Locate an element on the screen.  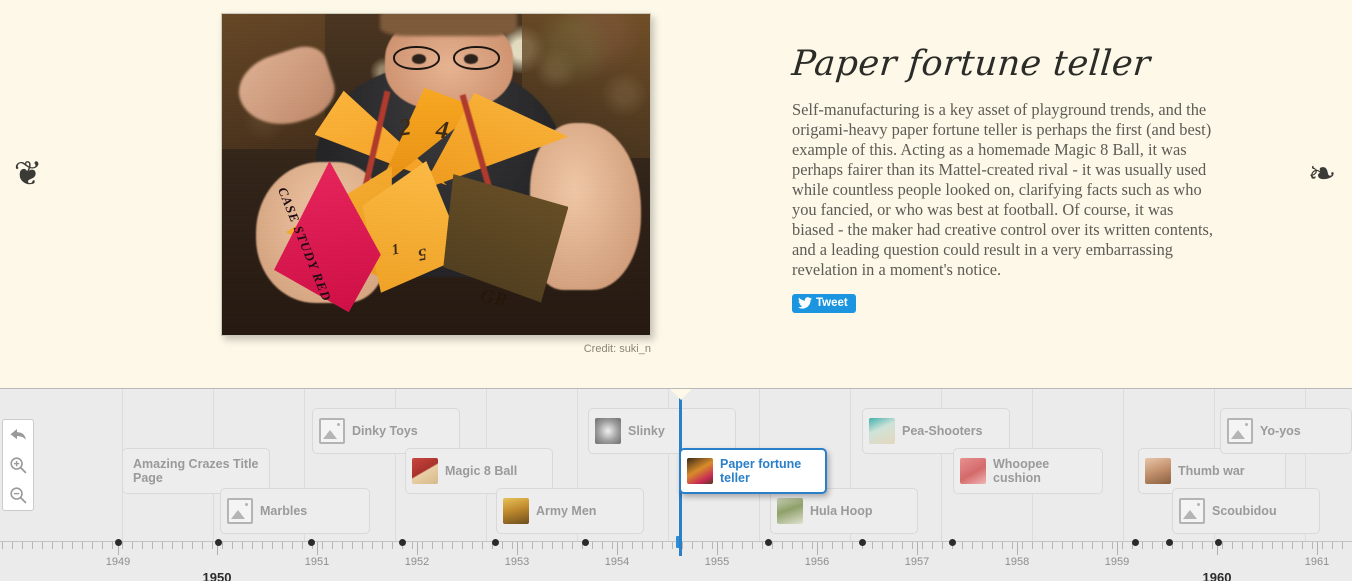
timeline-card: Paper fortune teller is located at coordinates (753, 471).